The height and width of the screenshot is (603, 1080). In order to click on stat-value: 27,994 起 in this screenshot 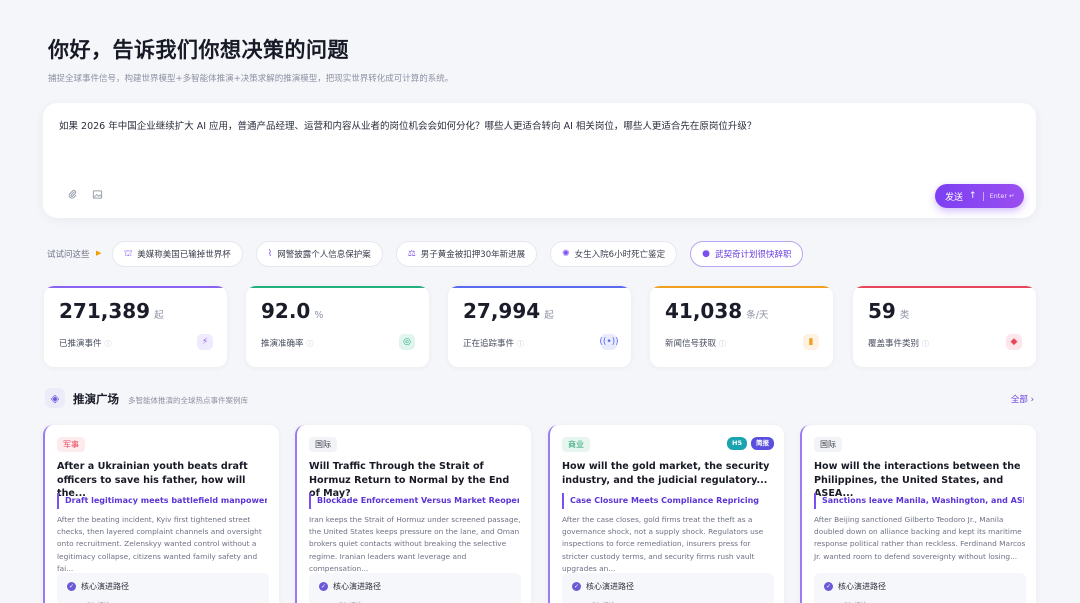, I will do `click(508, 311)`.